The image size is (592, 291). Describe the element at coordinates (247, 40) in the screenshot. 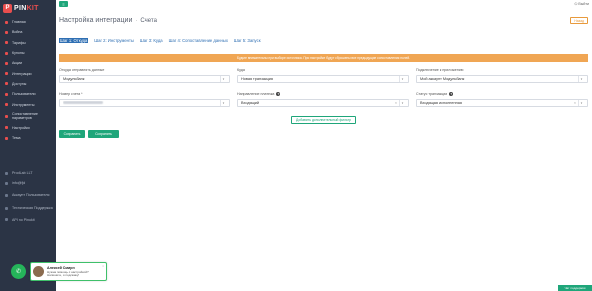

I see `tab-step-5: Шаг 5: Запуск` at that location.